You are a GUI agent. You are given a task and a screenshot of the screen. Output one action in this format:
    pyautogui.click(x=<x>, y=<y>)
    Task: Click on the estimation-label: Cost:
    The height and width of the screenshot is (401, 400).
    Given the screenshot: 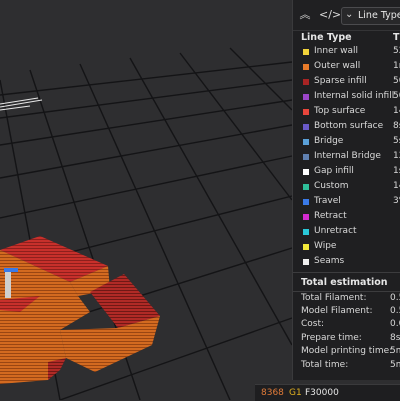 What is the action you would take?
    pyautogui.click(x=313, y=324)
    